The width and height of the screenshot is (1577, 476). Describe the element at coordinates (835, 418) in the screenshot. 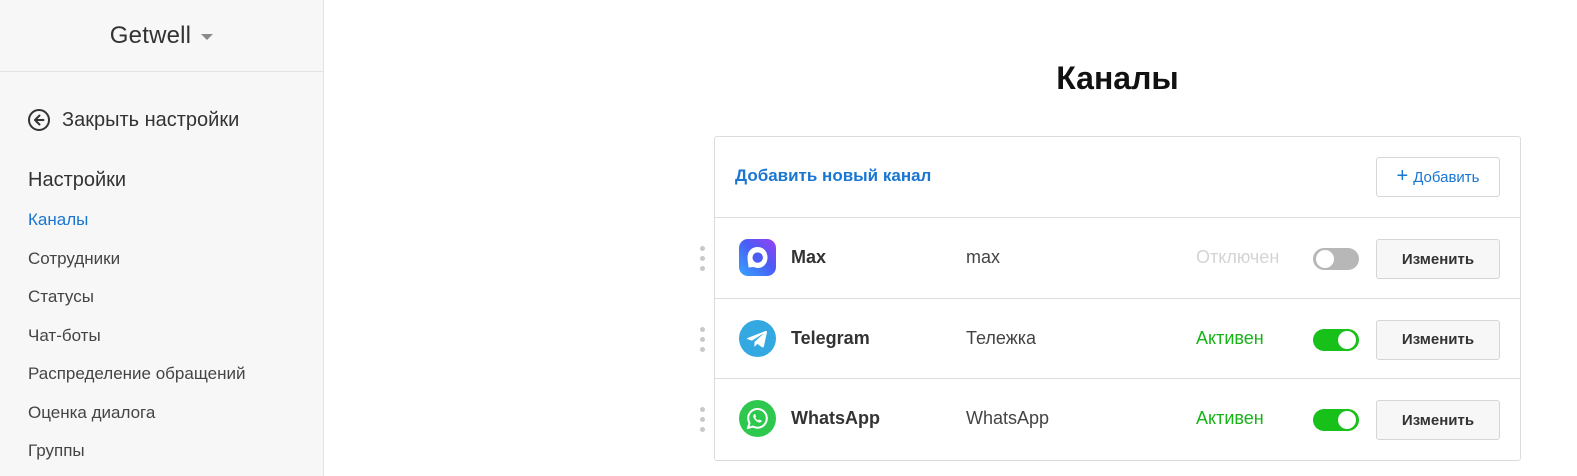

I see `channel-name: WhatsApp` at that location.